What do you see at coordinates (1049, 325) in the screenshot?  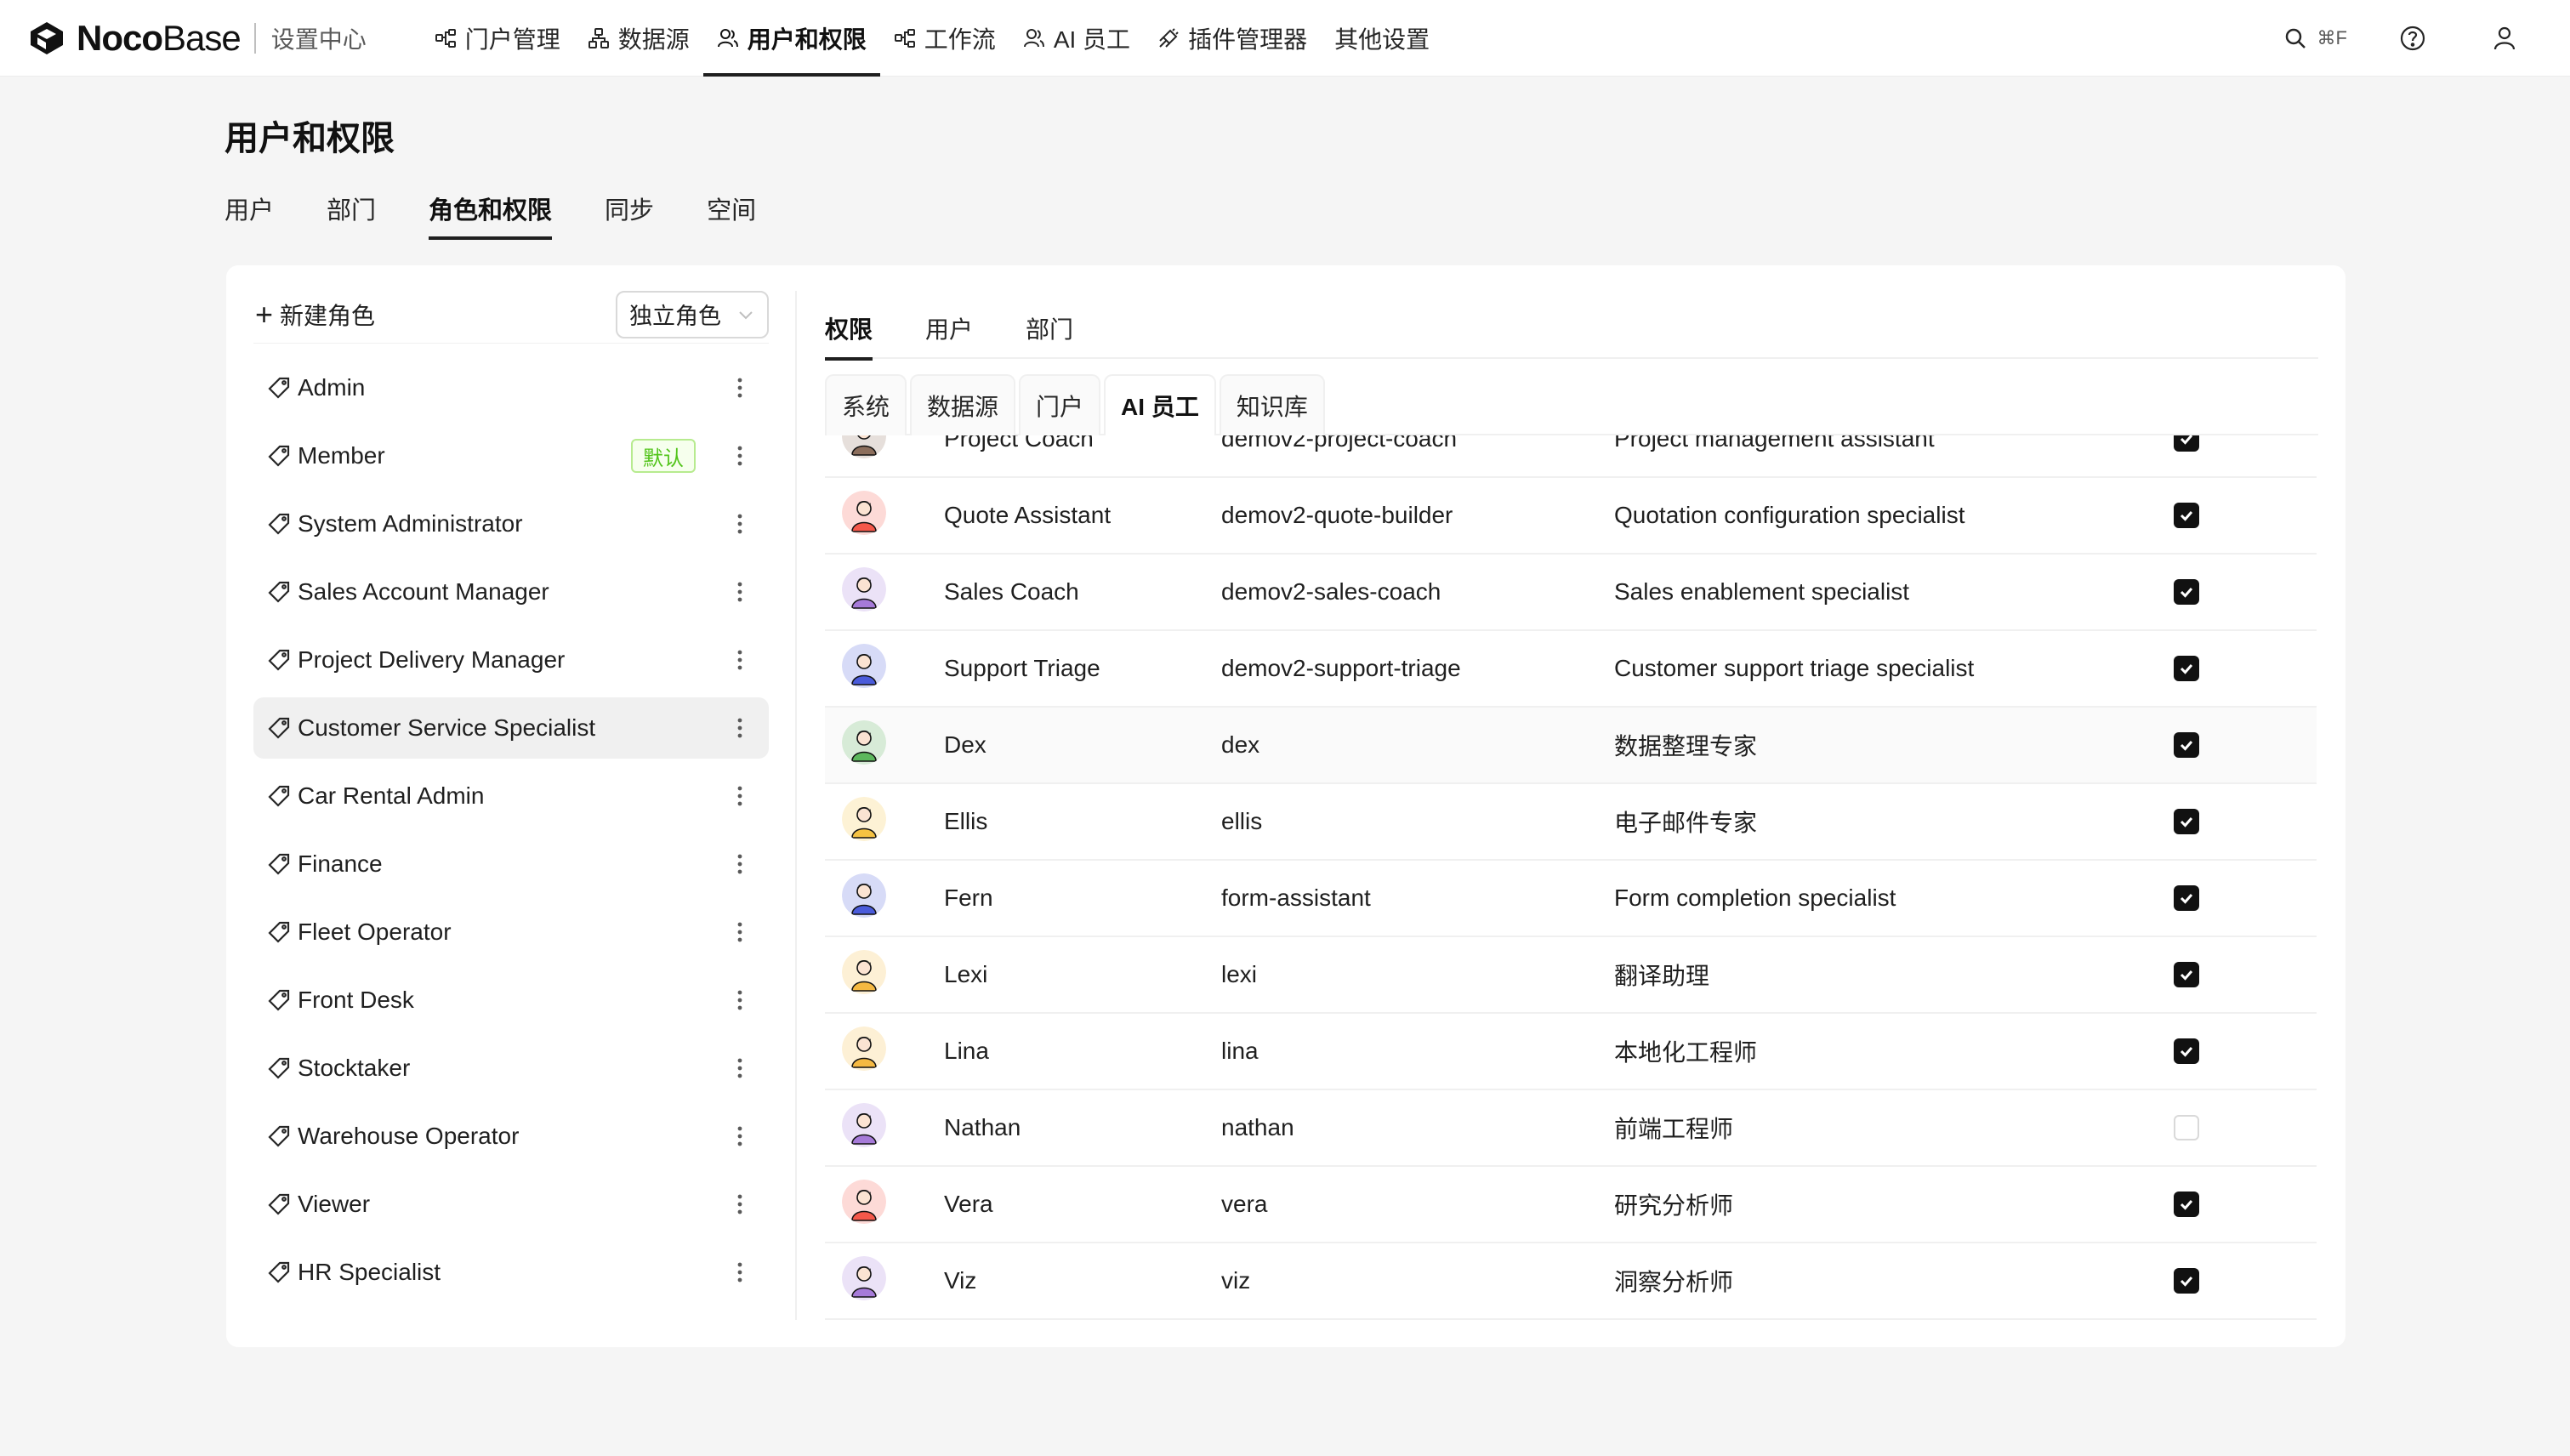 I see `tab-role-departments: 部门` at bounding box center [1049, 325].